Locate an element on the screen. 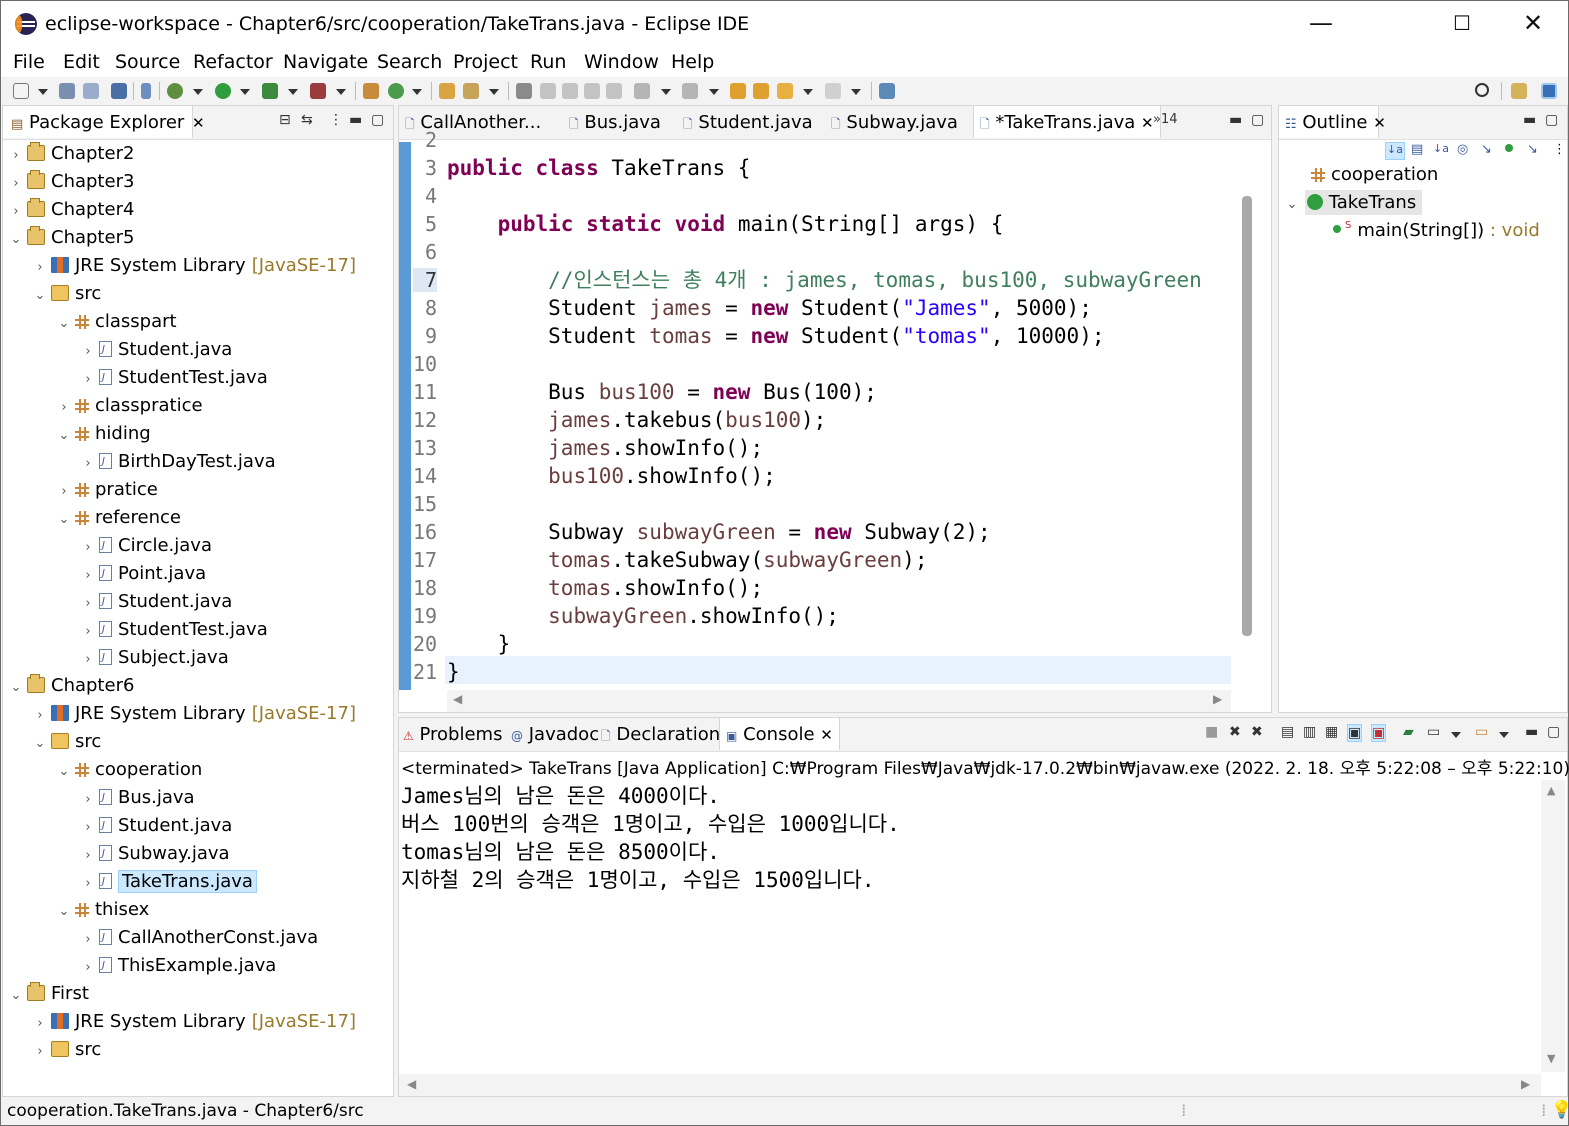  run-icon is located at coordinates (223, 91).